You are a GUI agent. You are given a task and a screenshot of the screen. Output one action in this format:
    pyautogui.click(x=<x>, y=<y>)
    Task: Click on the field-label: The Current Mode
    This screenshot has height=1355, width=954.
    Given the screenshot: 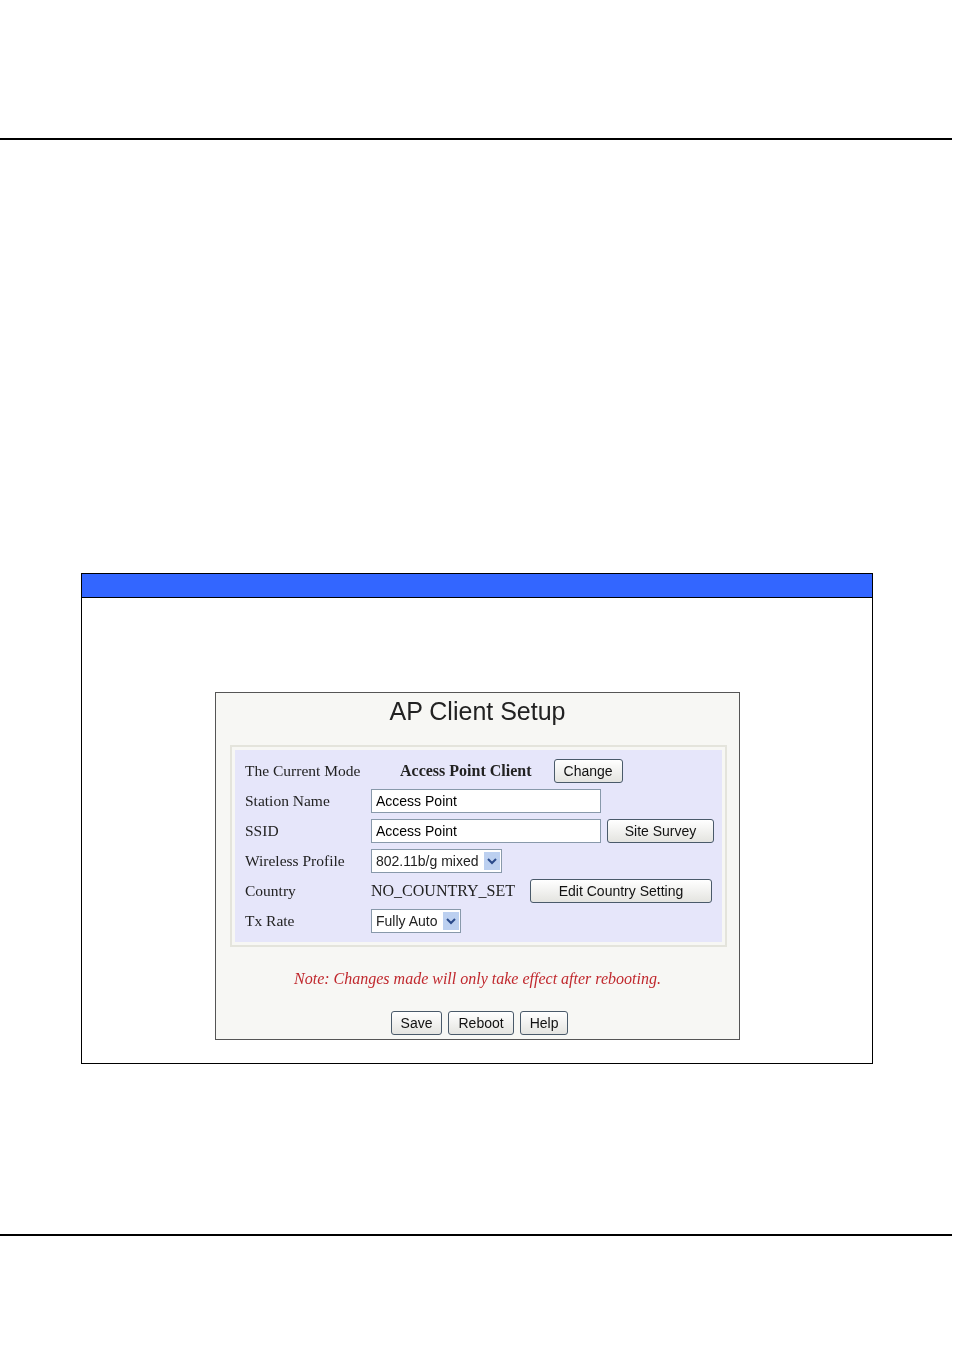 What is the action you would take?
    pyautogui.click(x=303, y=771)
    